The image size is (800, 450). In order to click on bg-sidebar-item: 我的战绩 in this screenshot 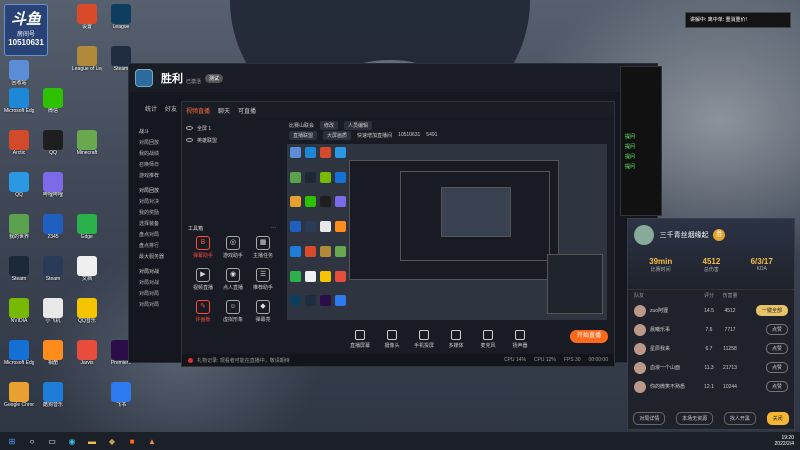, I will do `click(161, 155)`.